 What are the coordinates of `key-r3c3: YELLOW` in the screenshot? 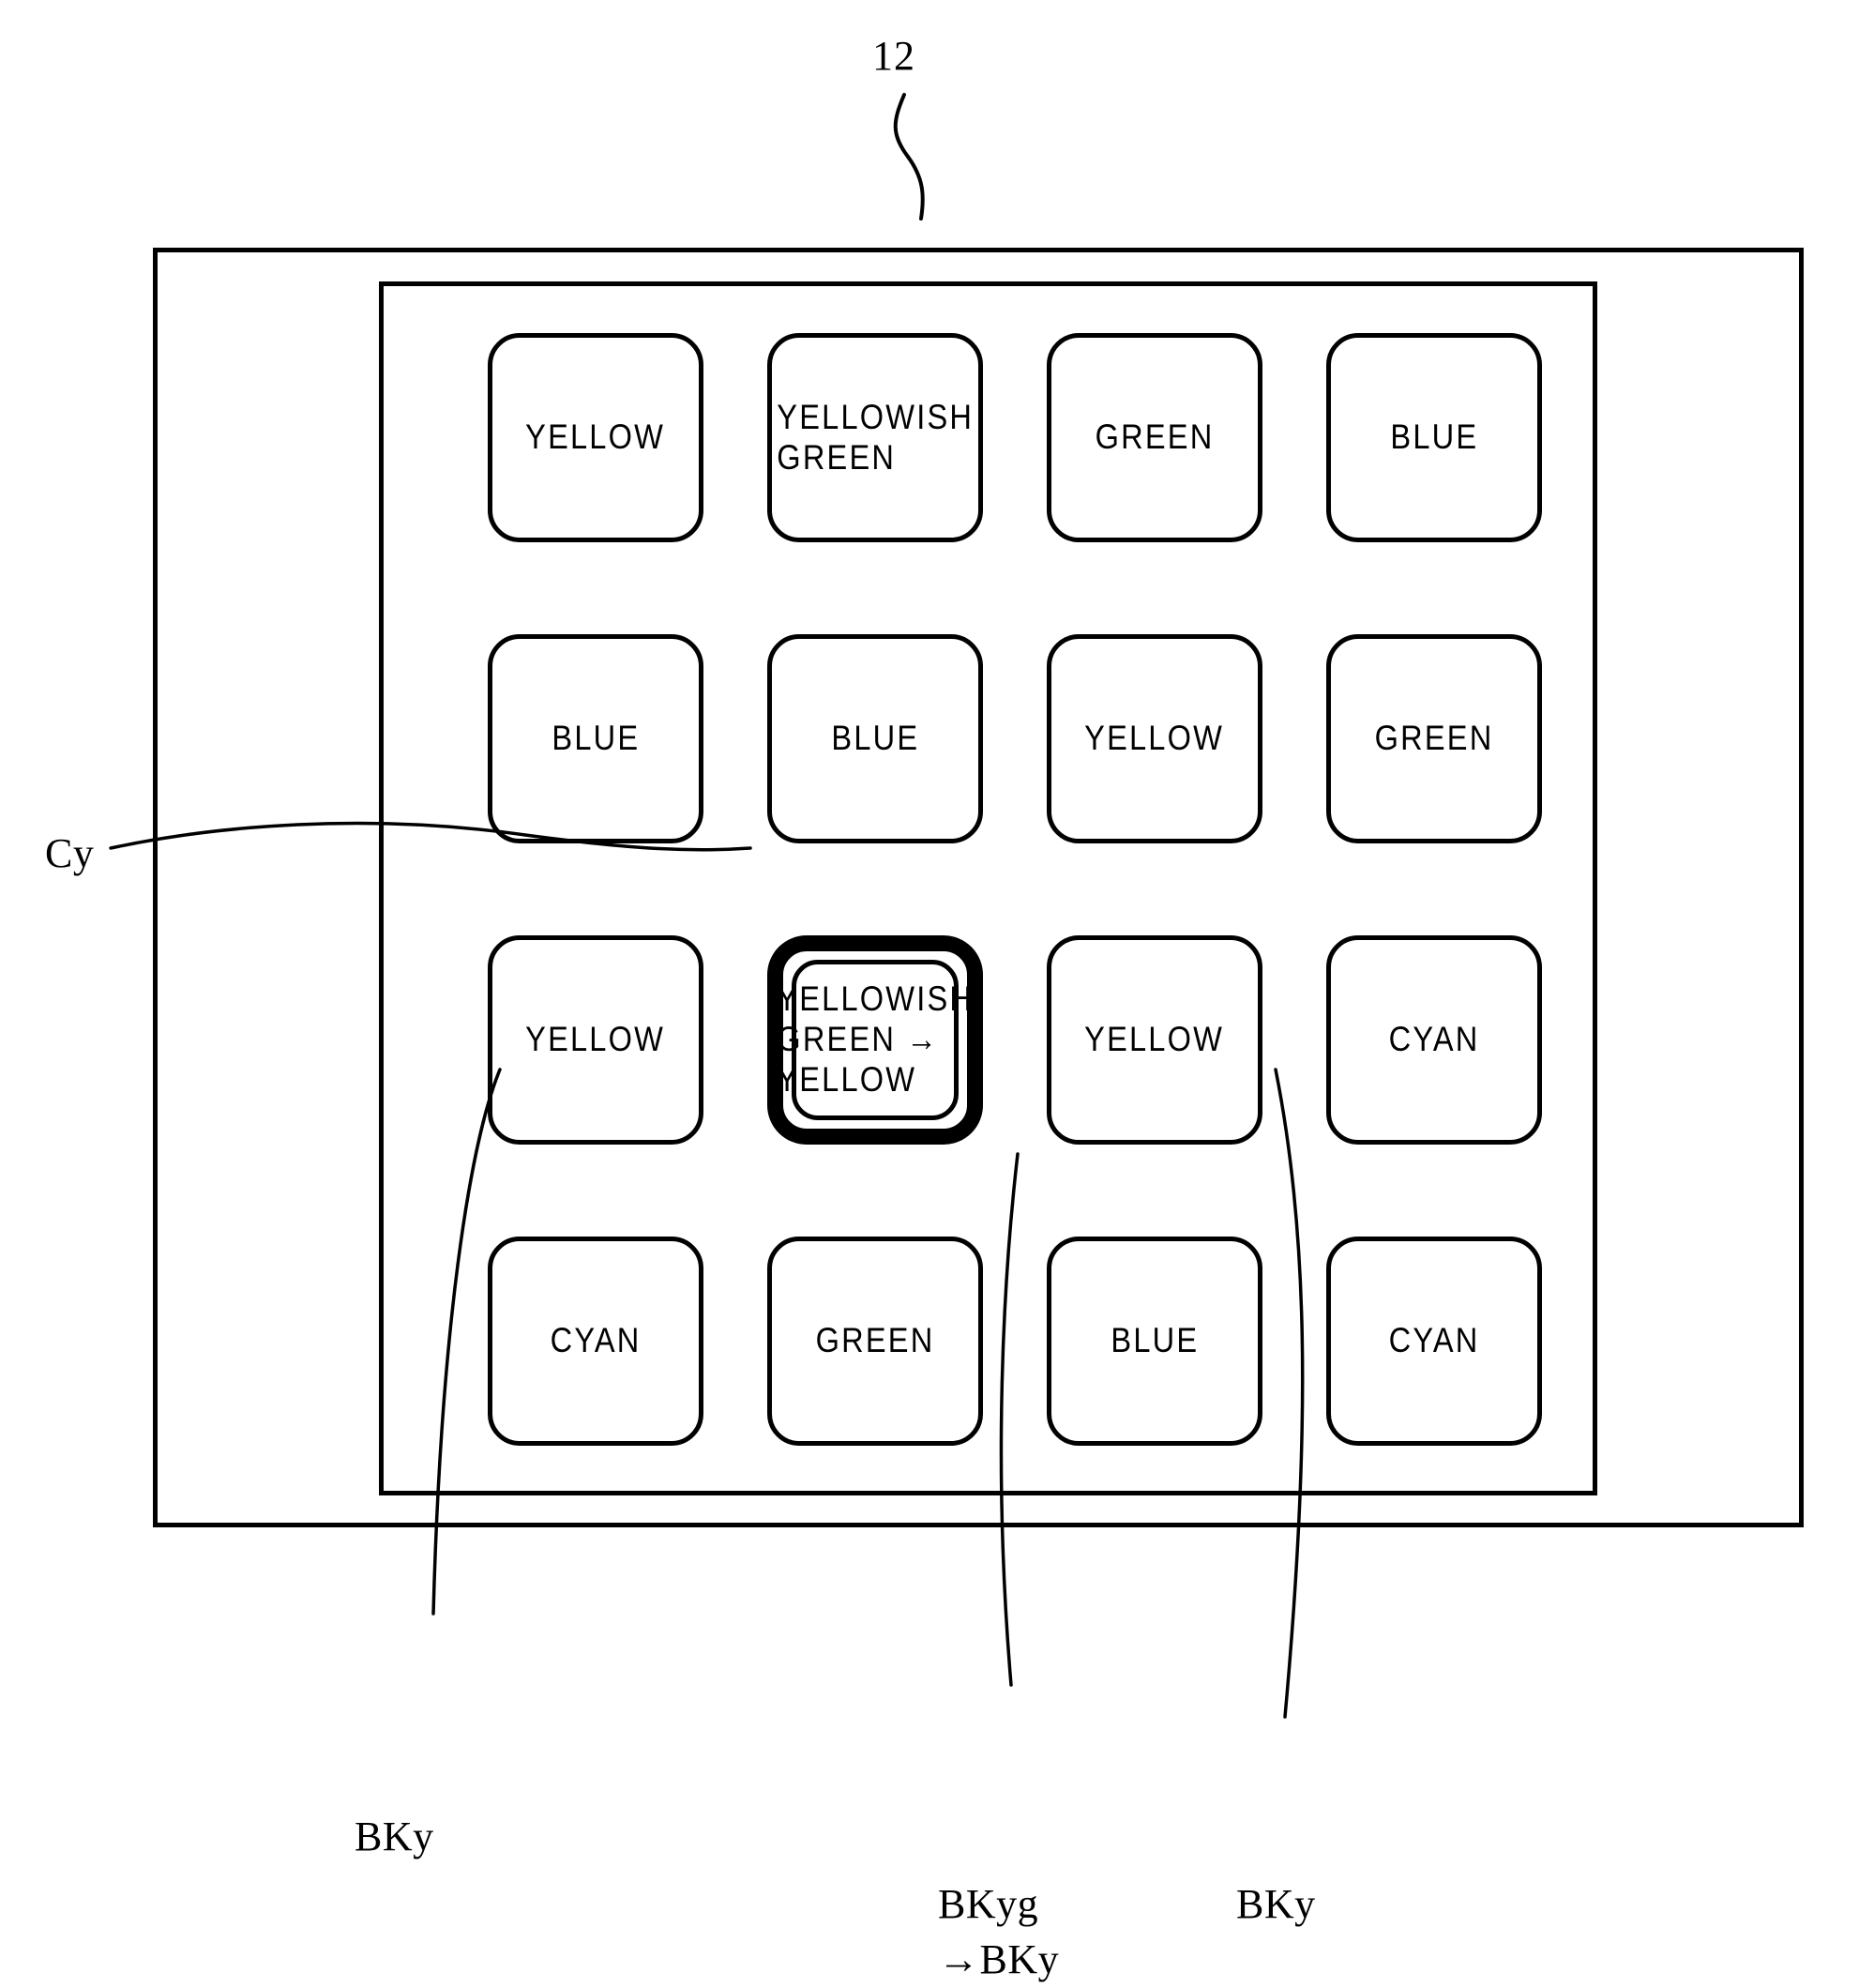 It's located at (1154, 1040).